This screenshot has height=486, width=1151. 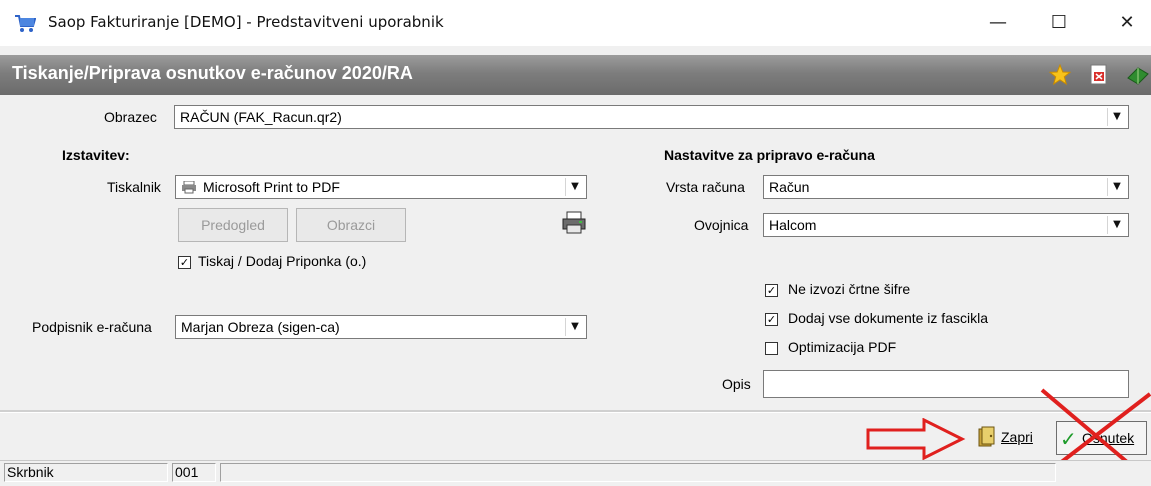 I want to click on zapri-label: Zapri, so click(x=1017, y=437).